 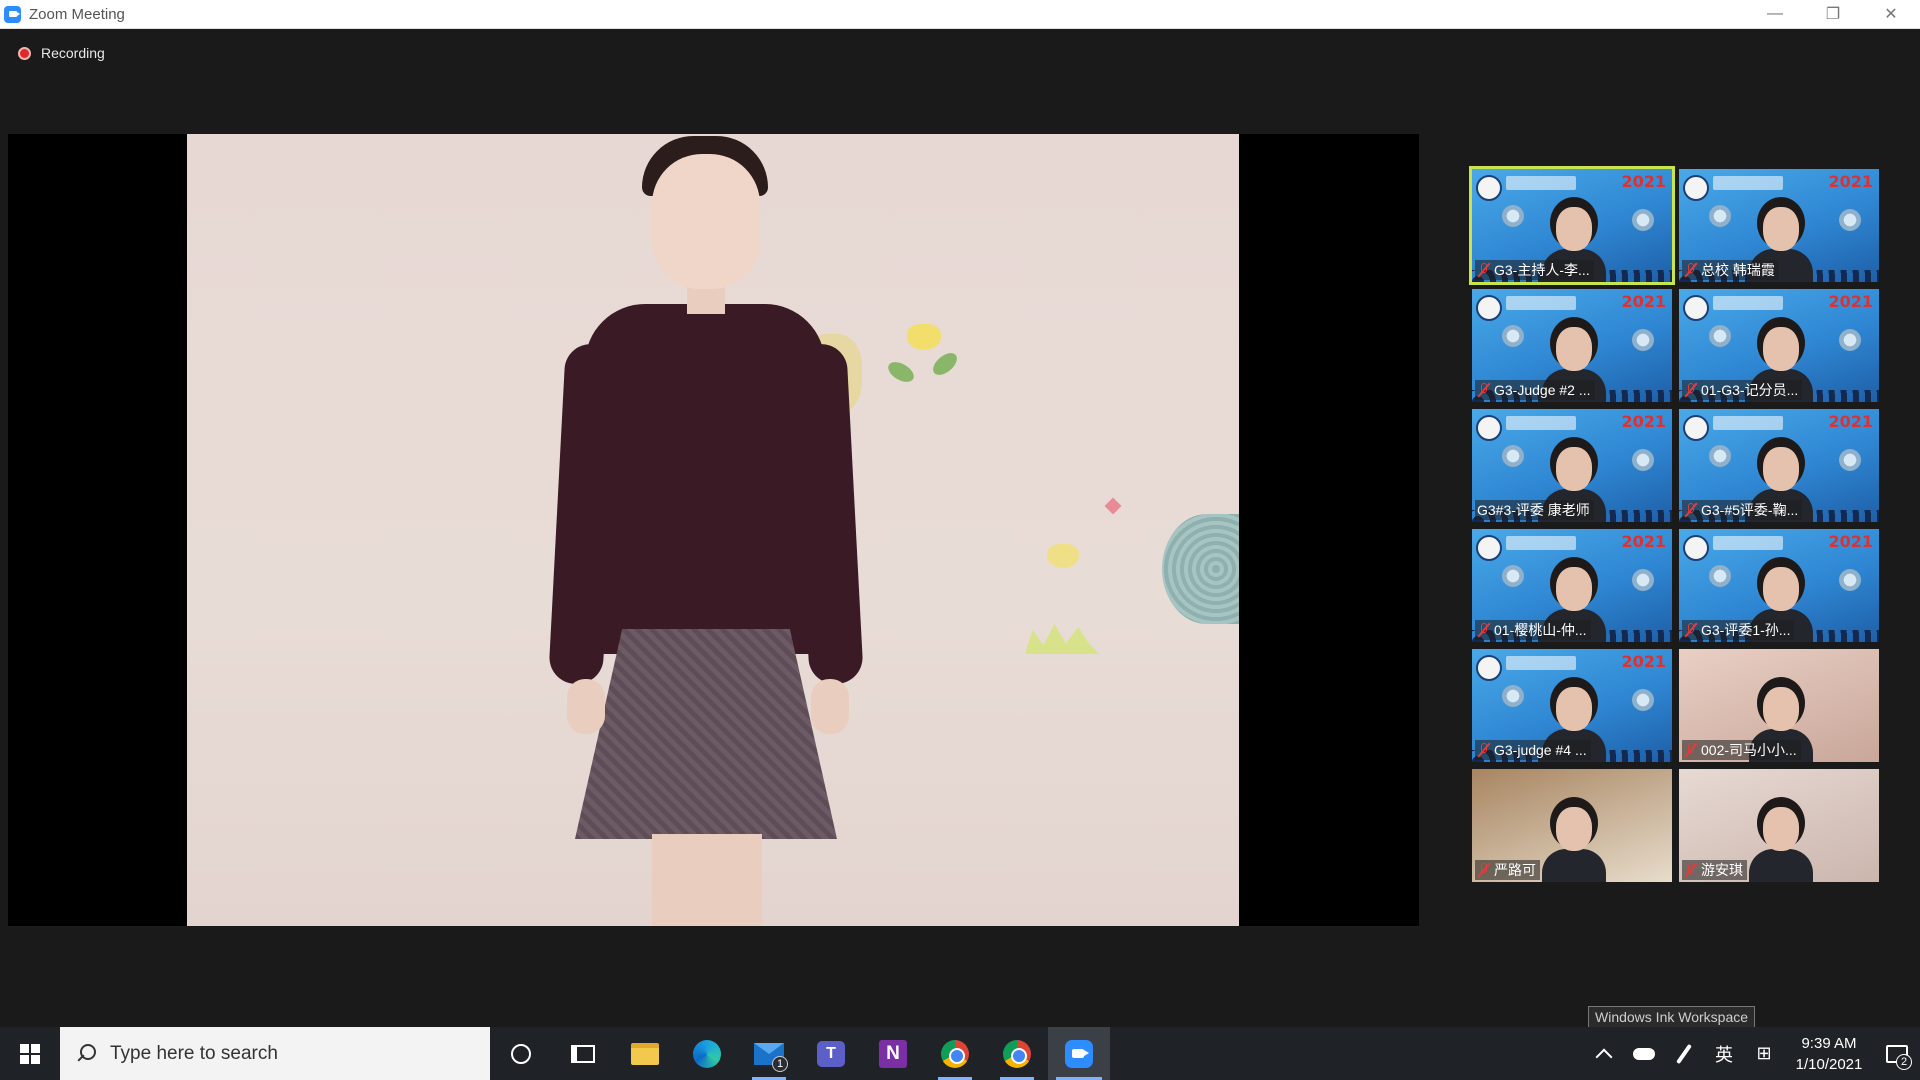 I want to click on teams-button: T, so click(x=831, y=1053).